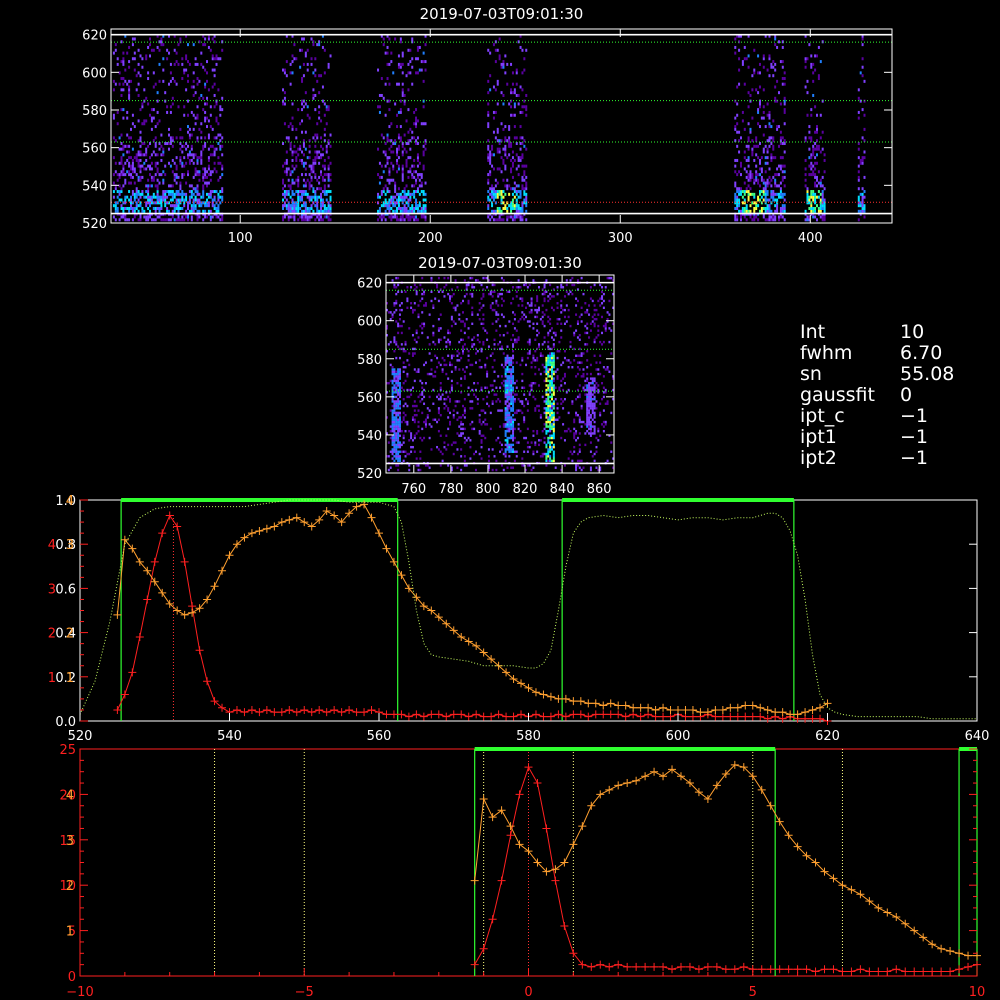 The image size is (1000, 1000). What do you see at coordinates (413, 489) in the screenshot?
I see `x-tick-label: 760` at bounding box center [413, 489].